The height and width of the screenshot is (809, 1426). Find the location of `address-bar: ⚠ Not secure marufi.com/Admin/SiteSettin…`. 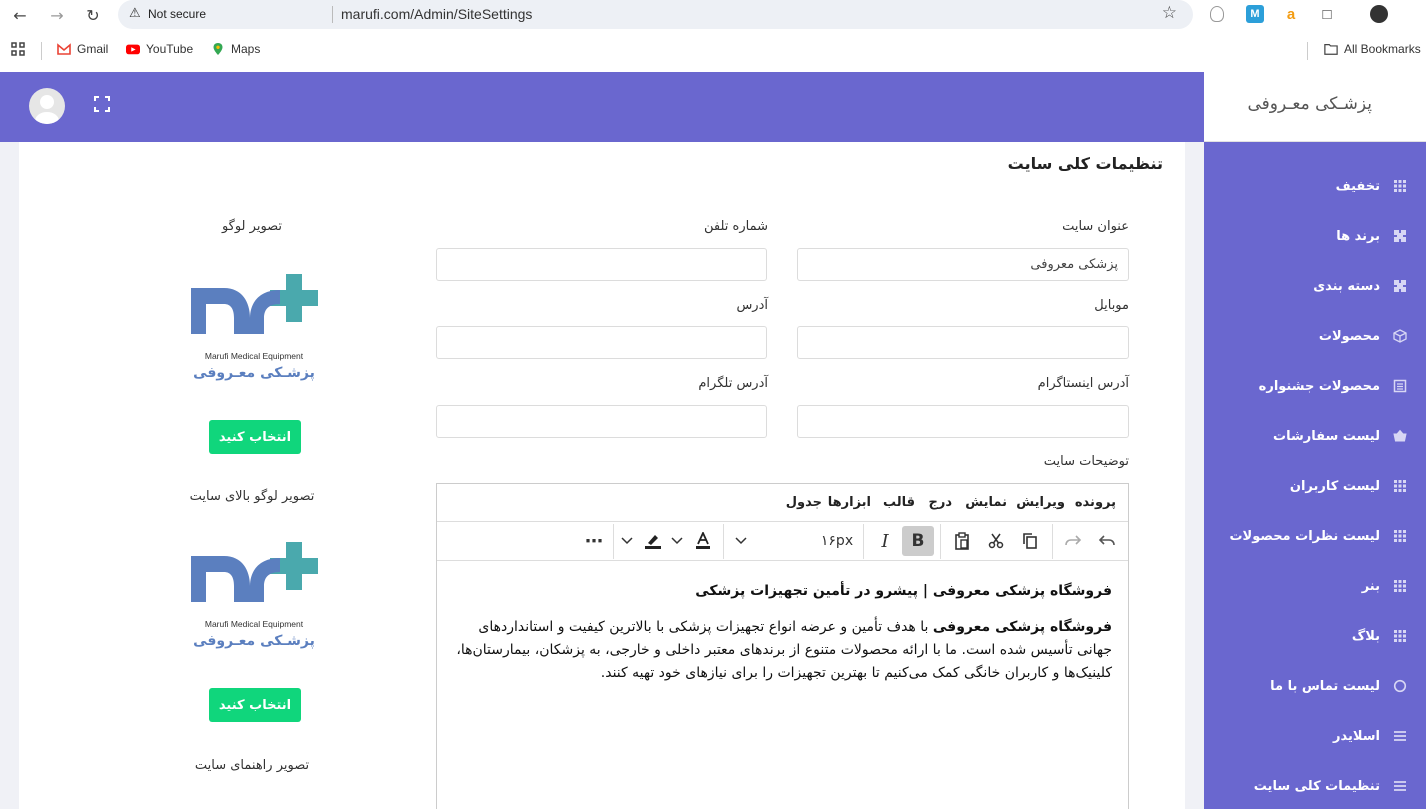

address-bar: ⚠ Not secure marufi.com/Admin/SiteSettin… is located at coordinates (655, 14).